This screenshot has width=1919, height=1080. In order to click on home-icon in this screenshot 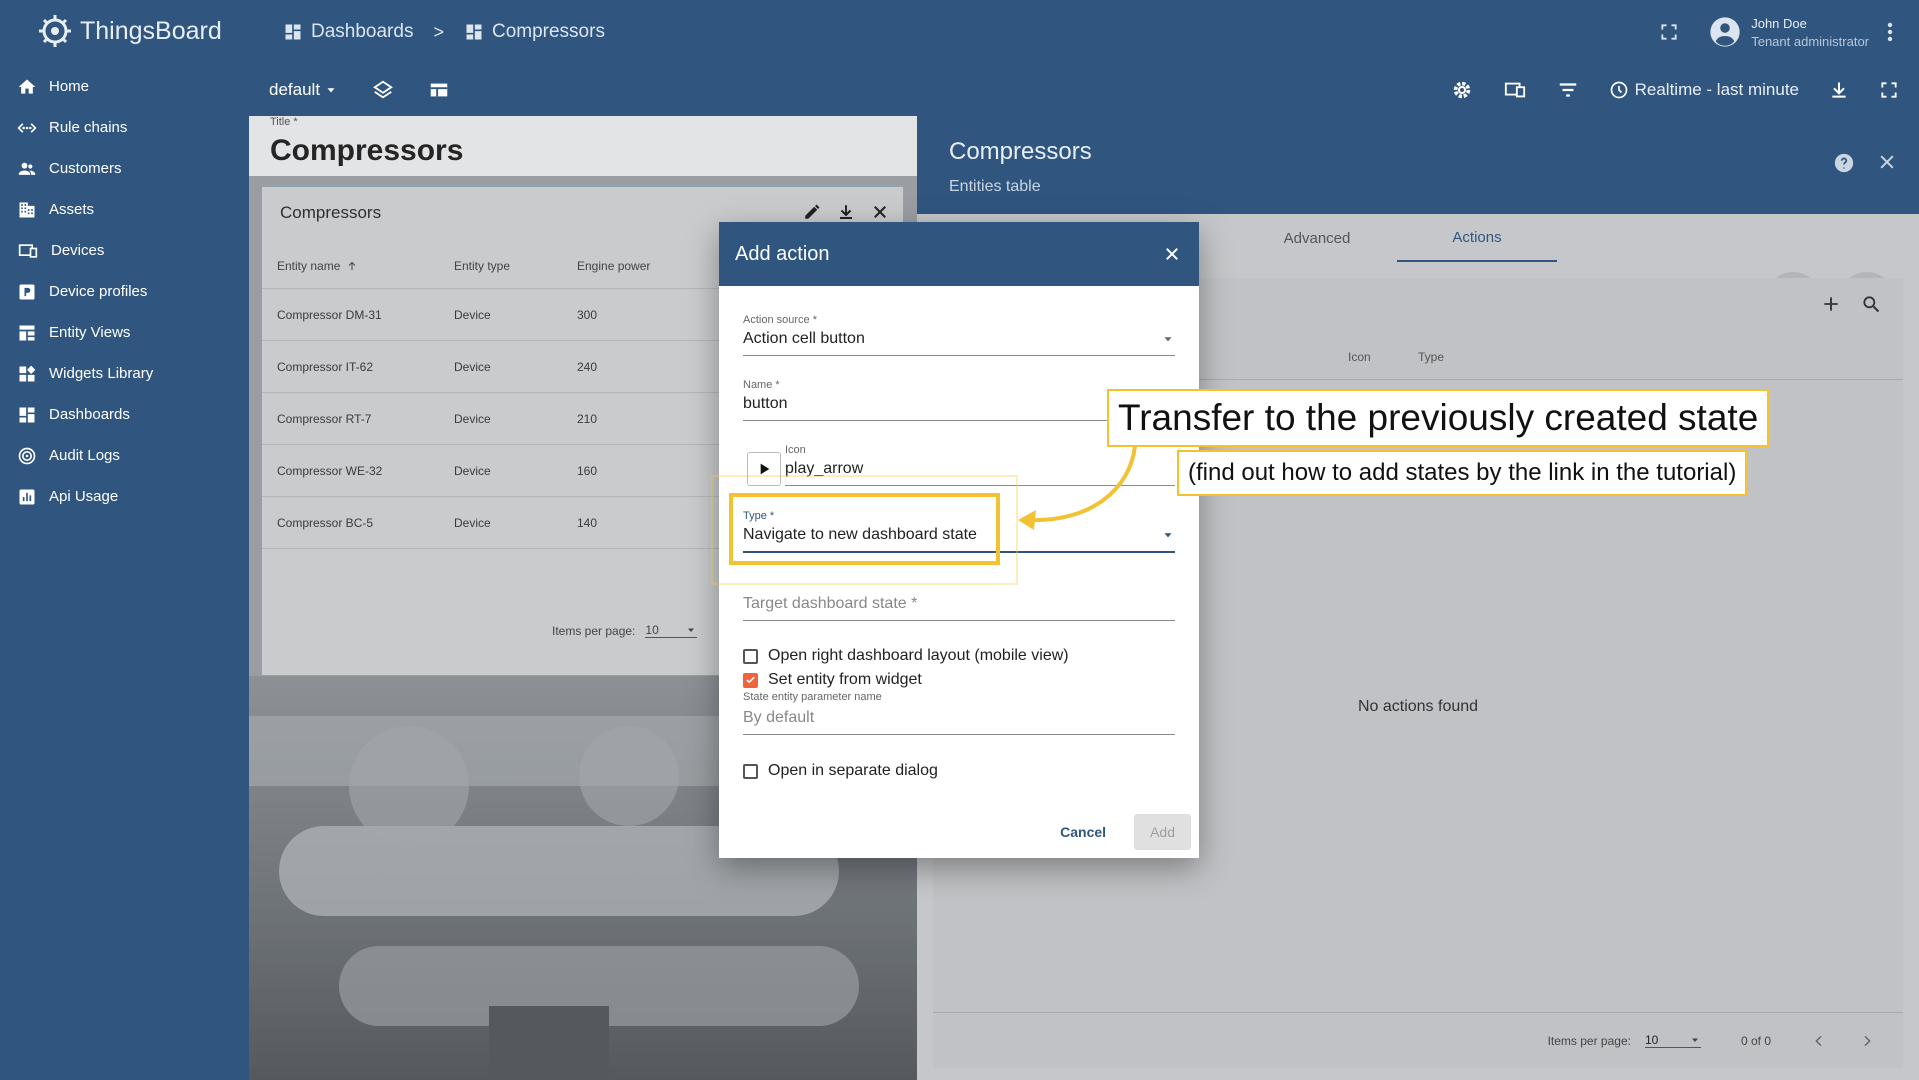, I will do `click(27, 86)`.